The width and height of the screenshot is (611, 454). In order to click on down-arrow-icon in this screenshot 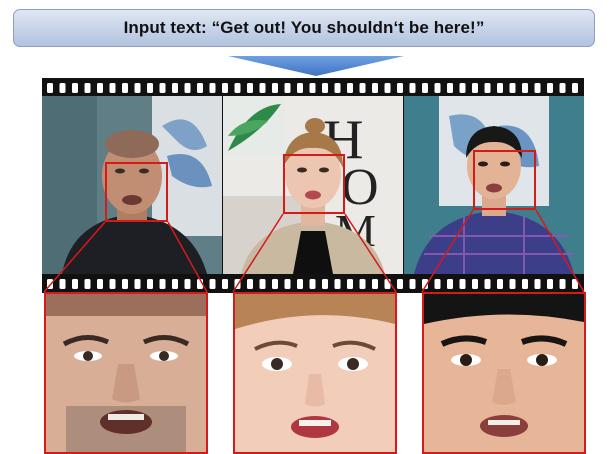, I will do `click(316, 66)`.